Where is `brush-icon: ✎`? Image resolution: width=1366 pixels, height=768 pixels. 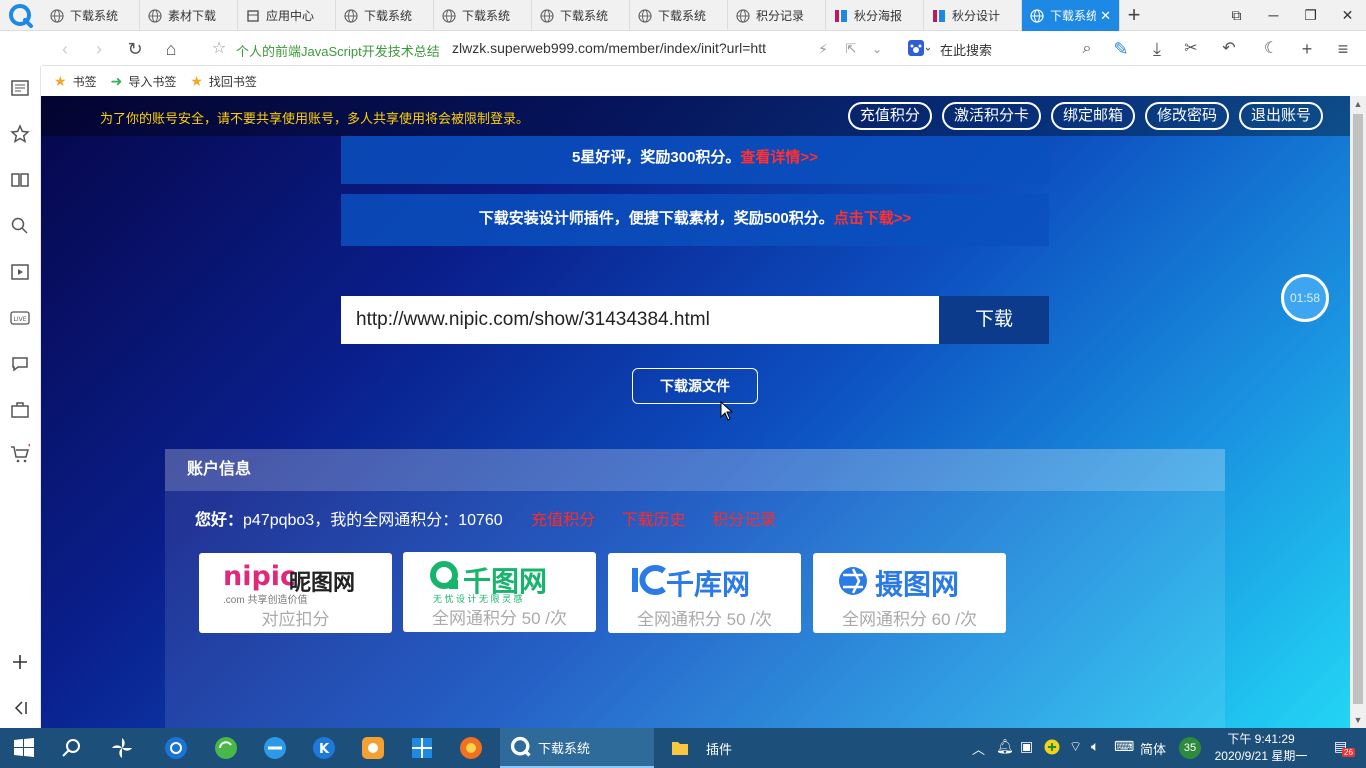 brush-icon: ✎ is located at coordinates (1121, 49).